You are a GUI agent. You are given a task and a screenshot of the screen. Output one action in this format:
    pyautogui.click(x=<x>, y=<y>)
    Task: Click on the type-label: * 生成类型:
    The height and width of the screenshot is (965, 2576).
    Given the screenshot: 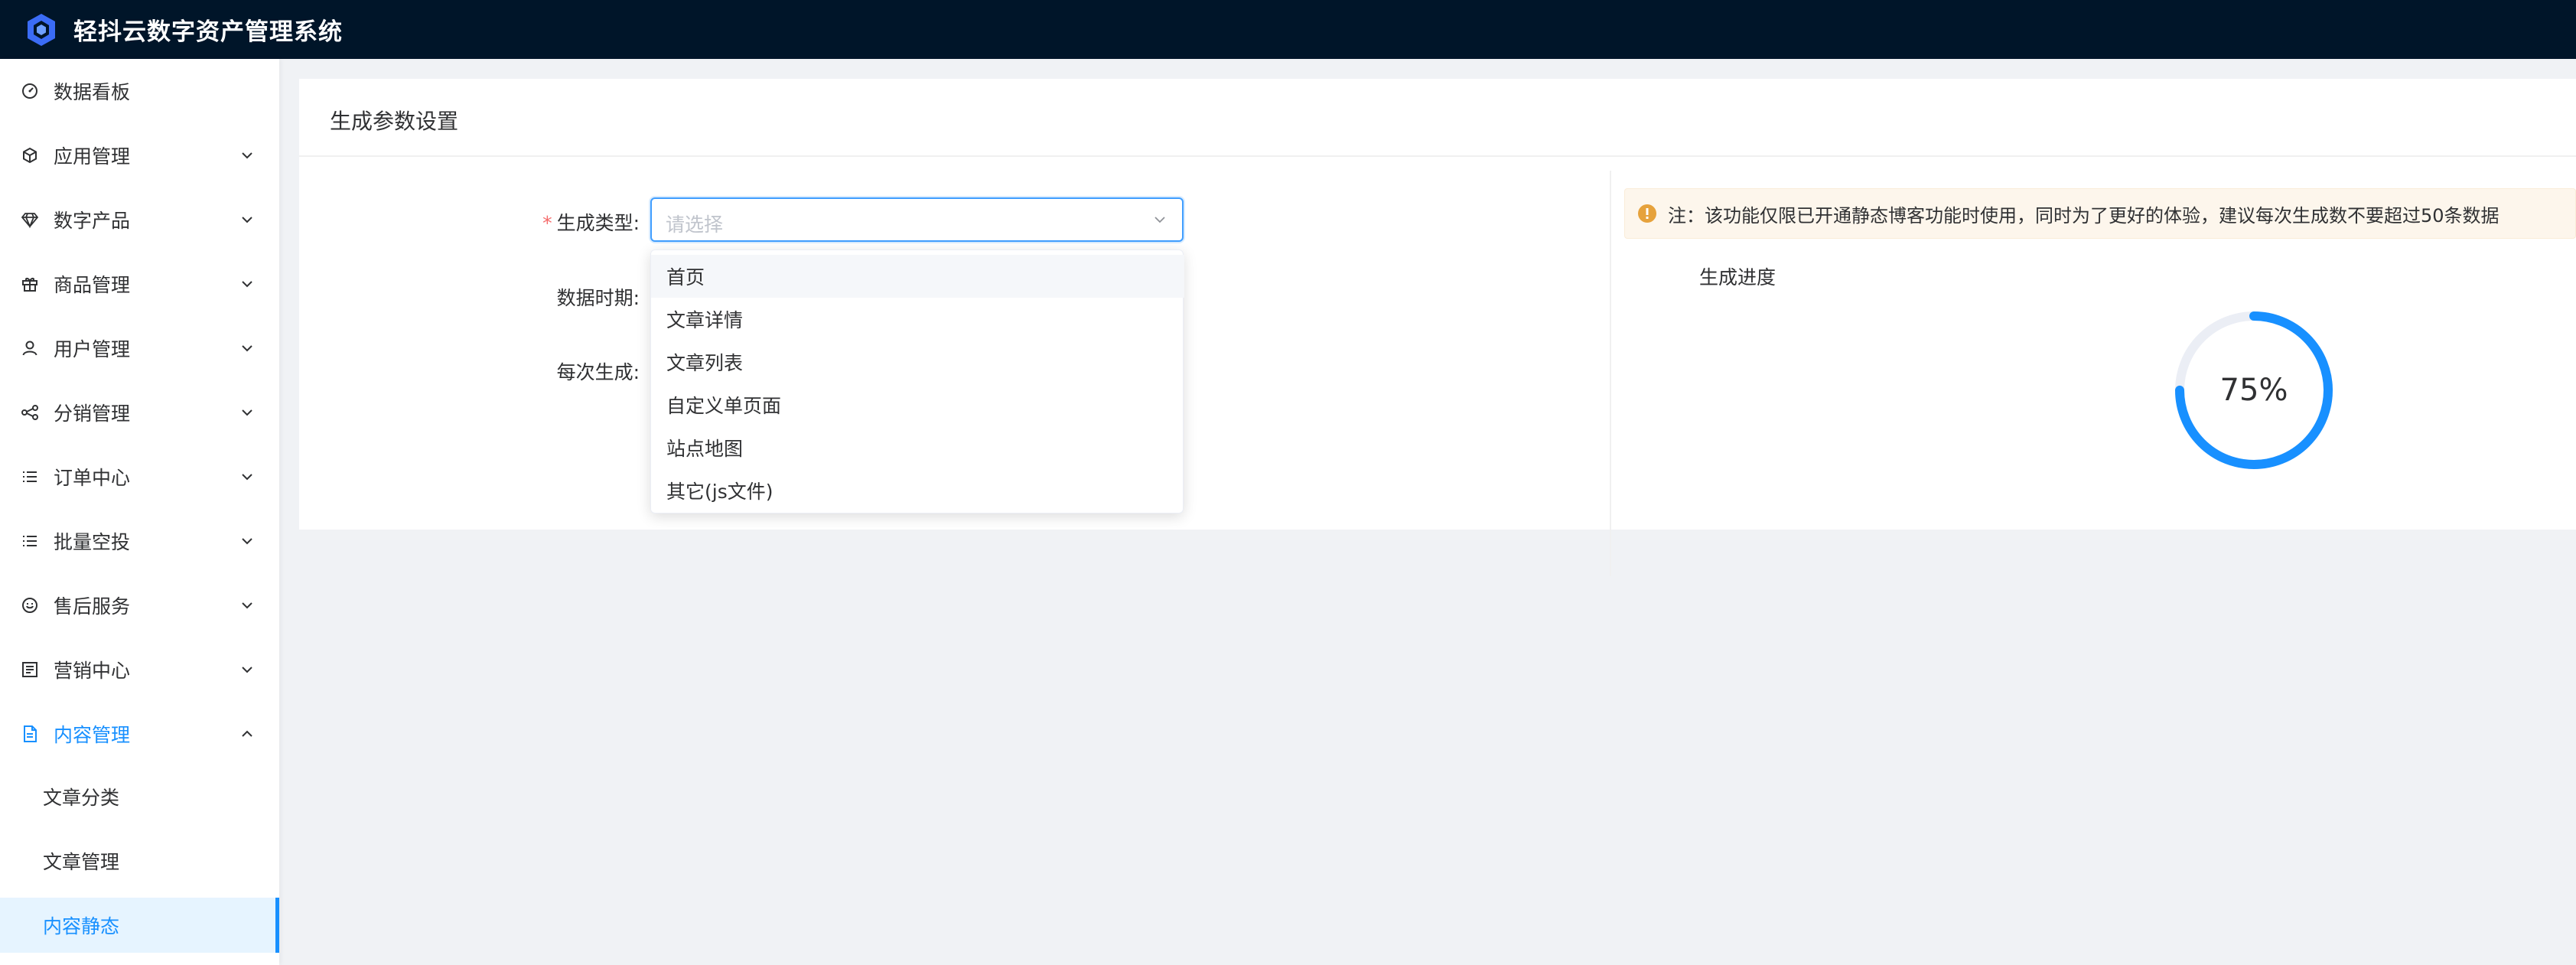 What is the action you would take?
    pyautogui.click(x=563, y=222)
    